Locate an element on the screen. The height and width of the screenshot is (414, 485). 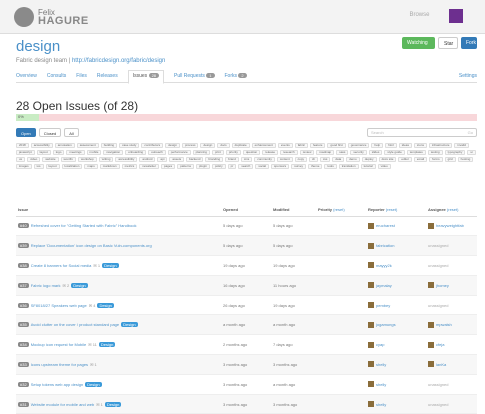
label-chip: copy is located at coordinates (301, 159).